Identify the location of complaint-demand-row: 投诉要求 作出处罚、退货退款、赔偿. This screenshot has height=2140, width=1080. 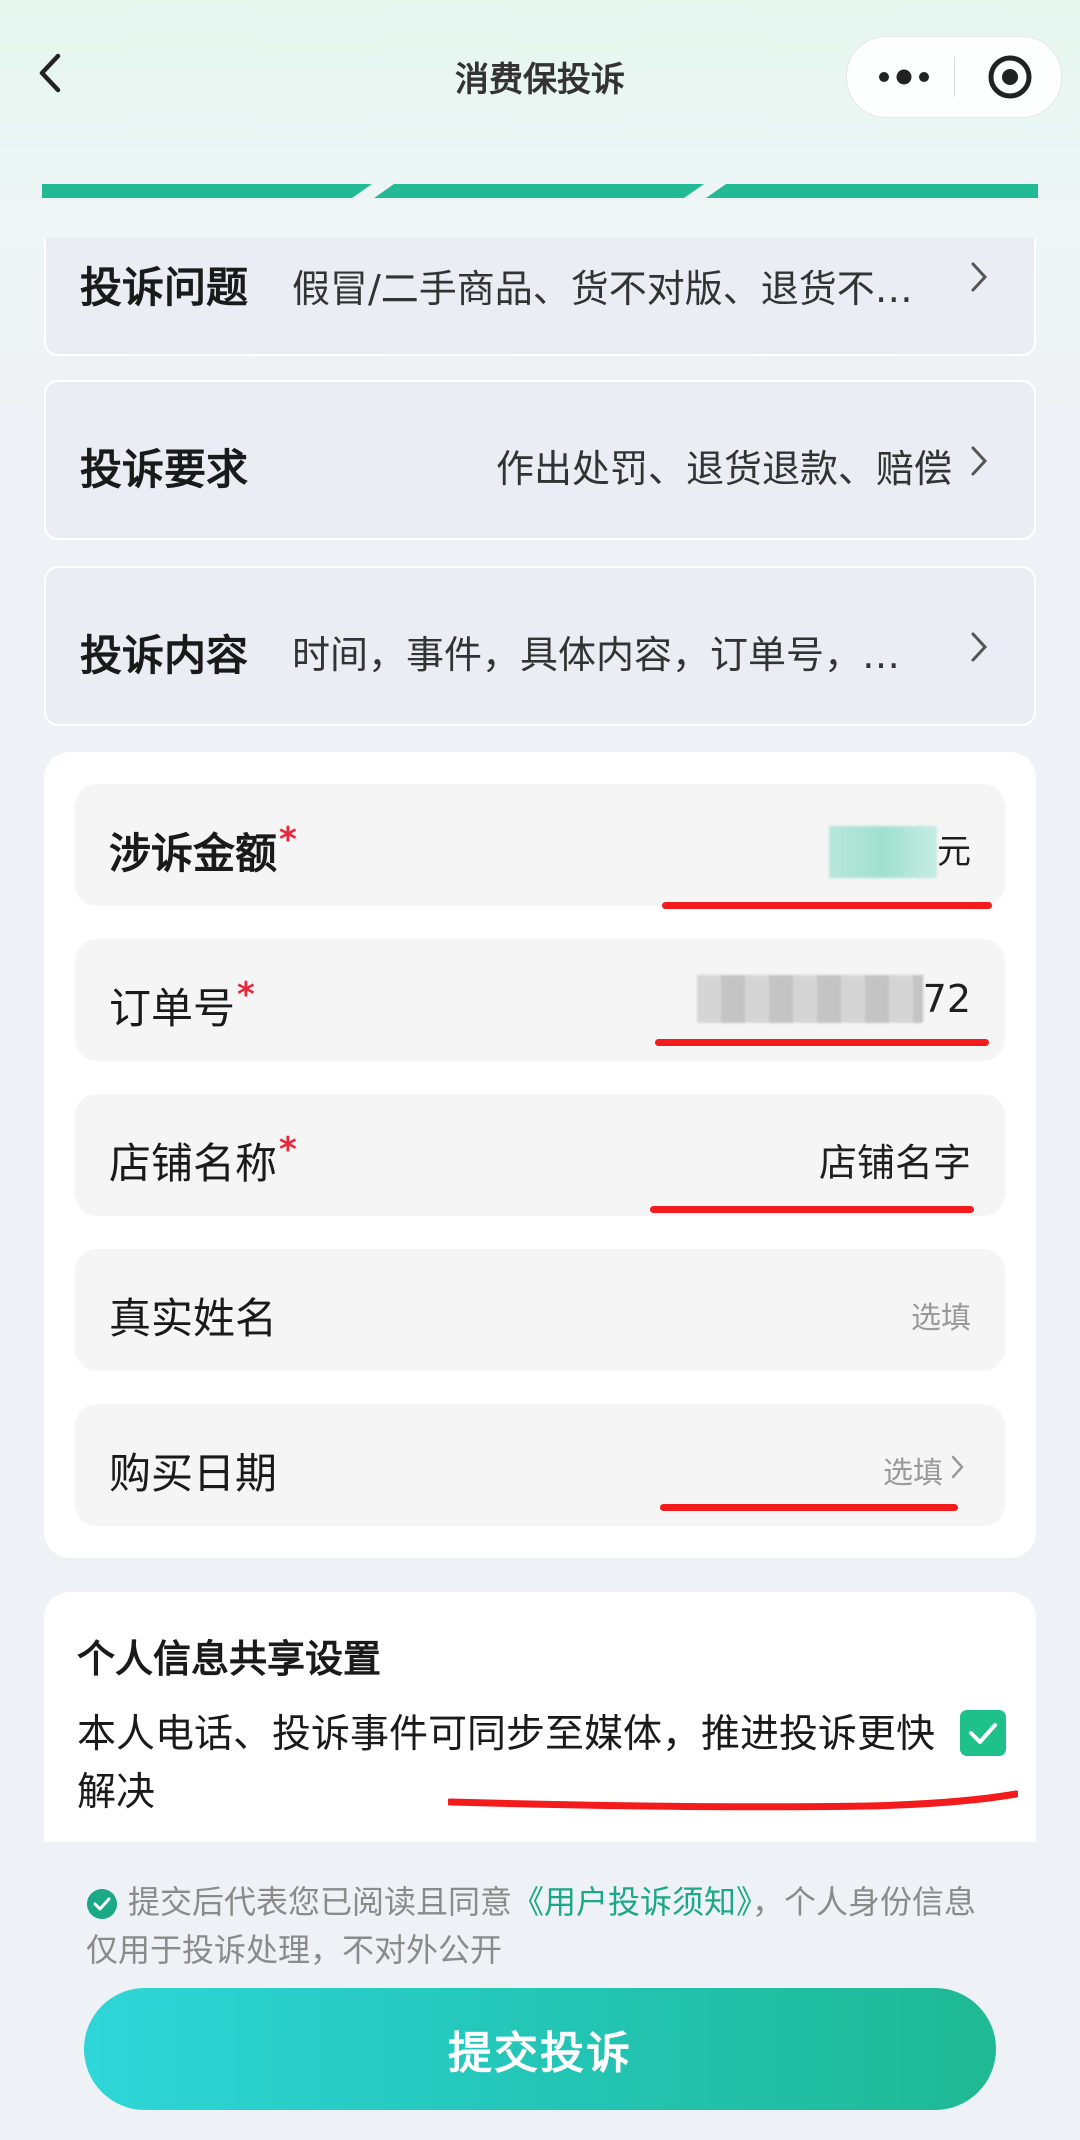
(540, 460).